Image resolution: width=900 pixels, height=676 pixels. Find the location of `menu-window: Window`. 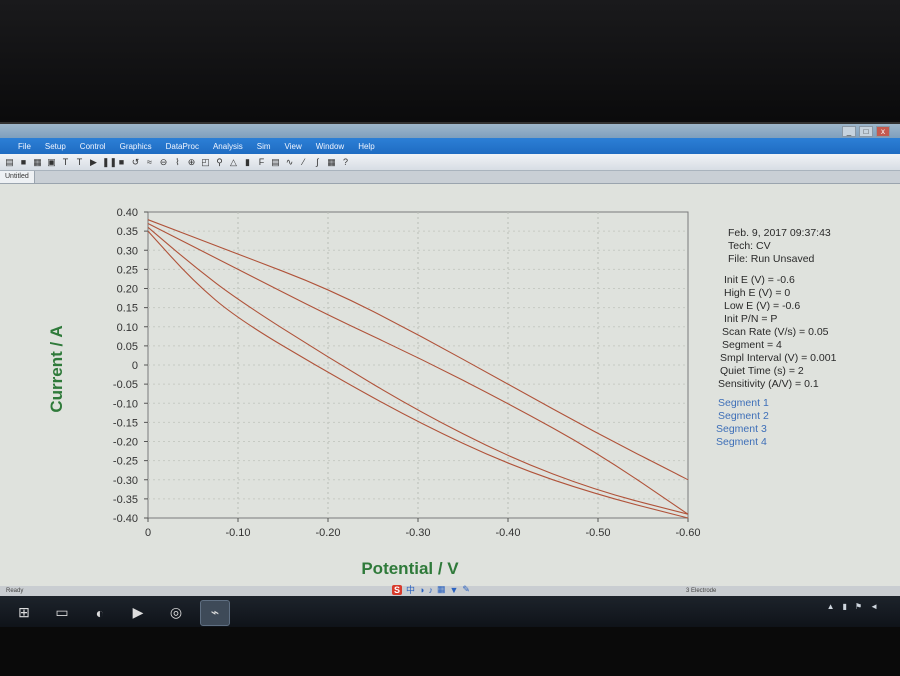

menu-window: Window is located at coordinates (330, 146).